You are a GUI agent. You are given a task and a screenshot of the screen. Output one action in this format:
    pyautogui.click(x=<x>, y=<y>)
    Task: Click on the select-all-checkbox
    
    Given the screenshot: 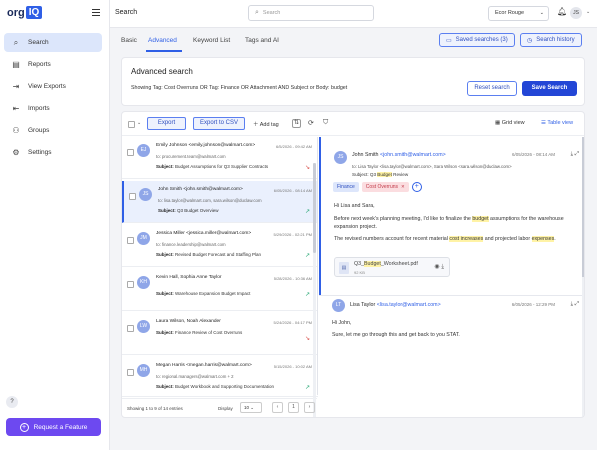 What is the action you would take?
    pyautogui.click(x=131, y=124)
    